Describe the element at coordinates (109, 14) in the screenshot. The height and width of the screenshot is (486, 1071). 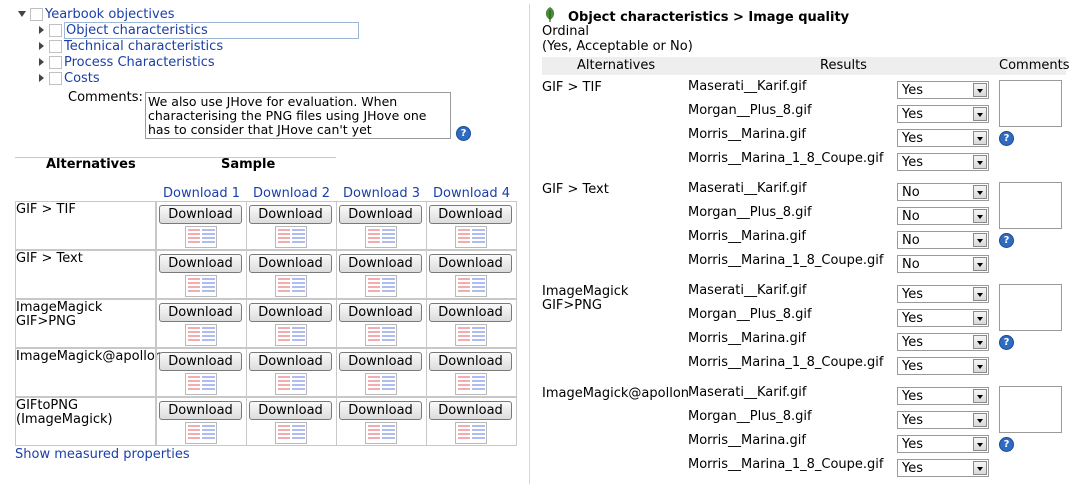
I see `tree-root-label: Yearbook objectives` at that location.